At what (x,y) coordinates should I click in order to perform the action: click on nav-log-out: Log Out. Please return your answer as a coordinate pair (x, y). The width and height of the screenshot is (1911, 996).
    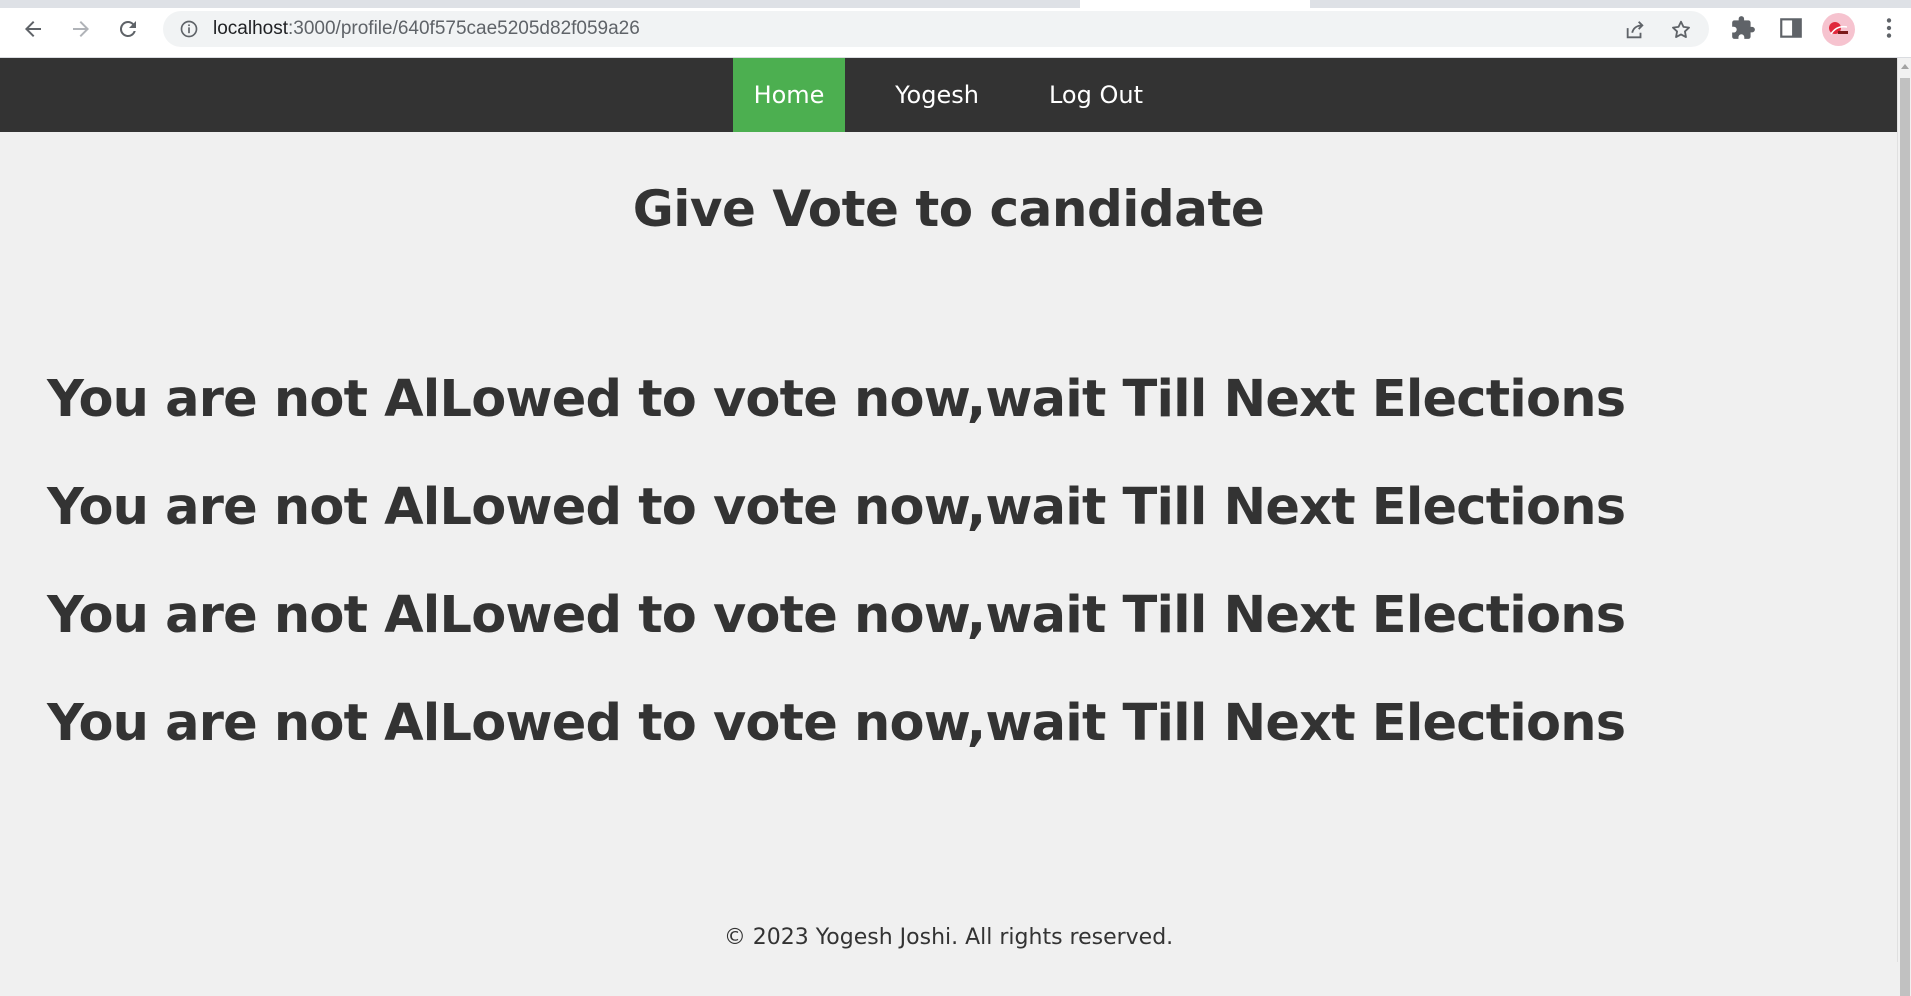
    Looking at the image, I should click on (1096, 95).